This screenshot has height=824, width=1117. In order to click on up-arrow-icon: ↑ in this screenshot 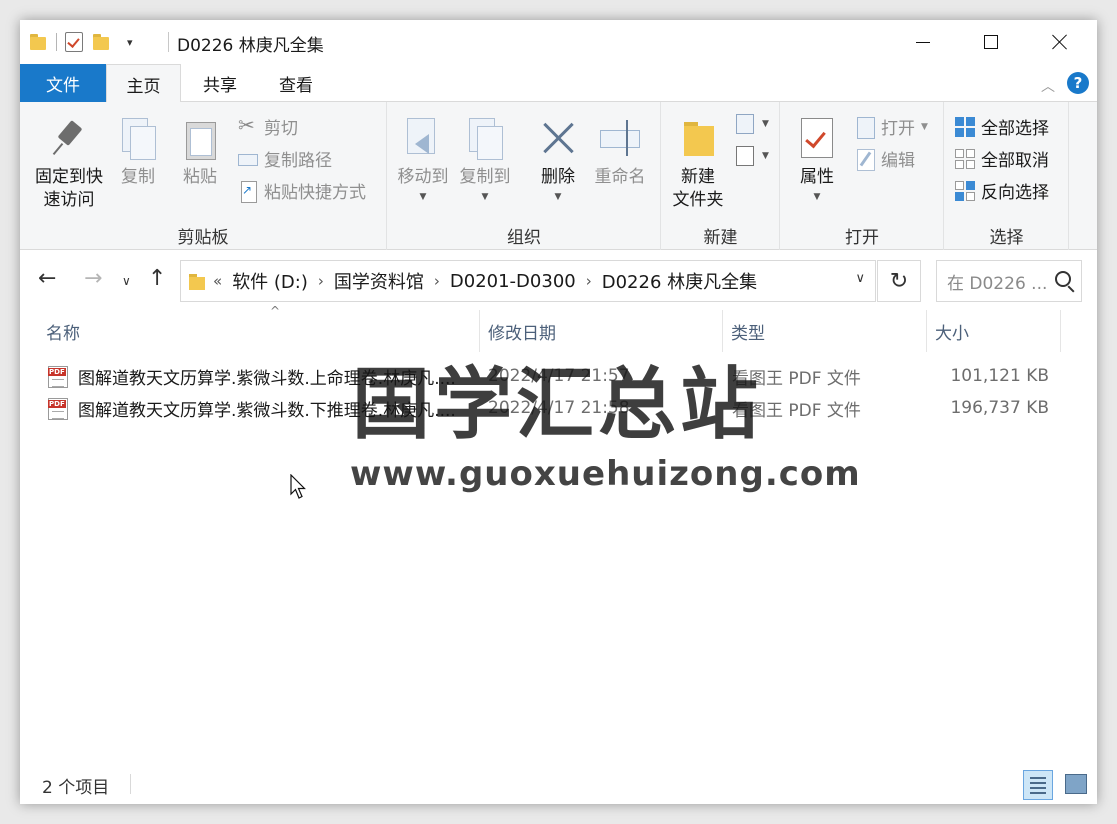, I will do `click(157, 278)`.